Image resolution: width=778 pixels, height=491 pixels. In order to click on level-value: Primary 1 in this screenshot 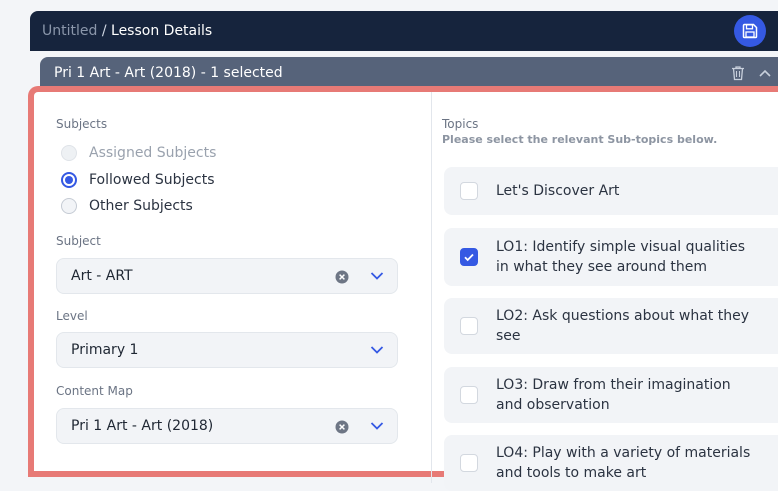, I will do `click(105, 350)`.